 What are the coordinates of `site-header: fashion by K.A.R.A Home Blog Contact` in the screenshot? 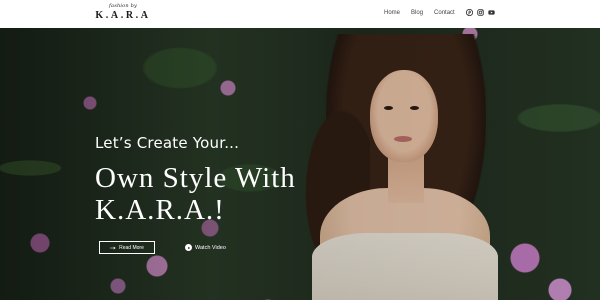 It's located at (300, 14).